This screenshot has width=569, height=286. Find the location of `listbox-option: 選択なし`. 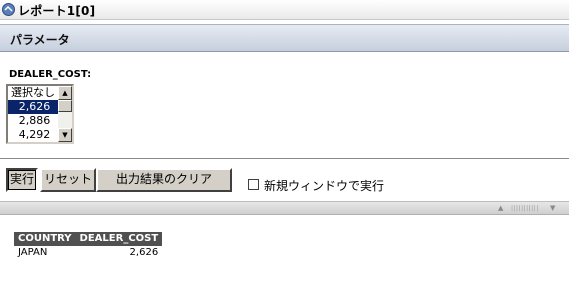

listbox-option: 選択なし is located at coordinates (33, 93).